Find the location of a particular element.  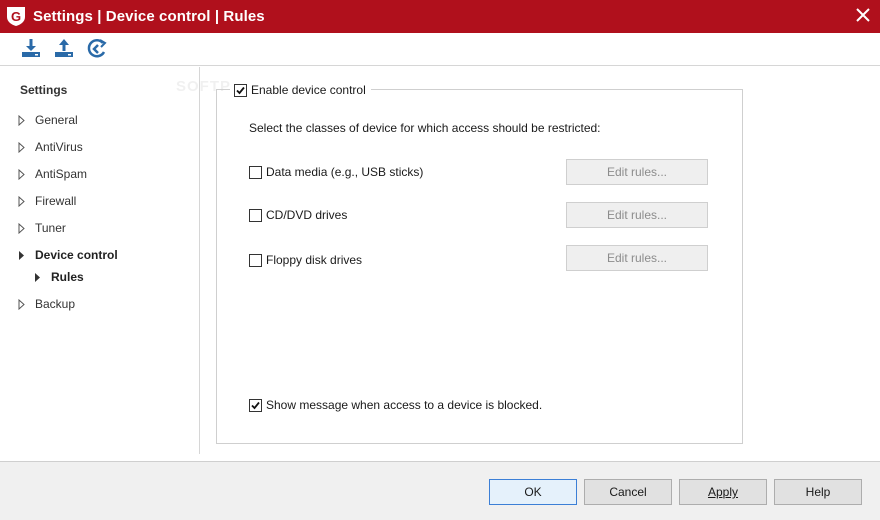

sidebar-item-tuner: Tuner is located at coordinates (42, 228).